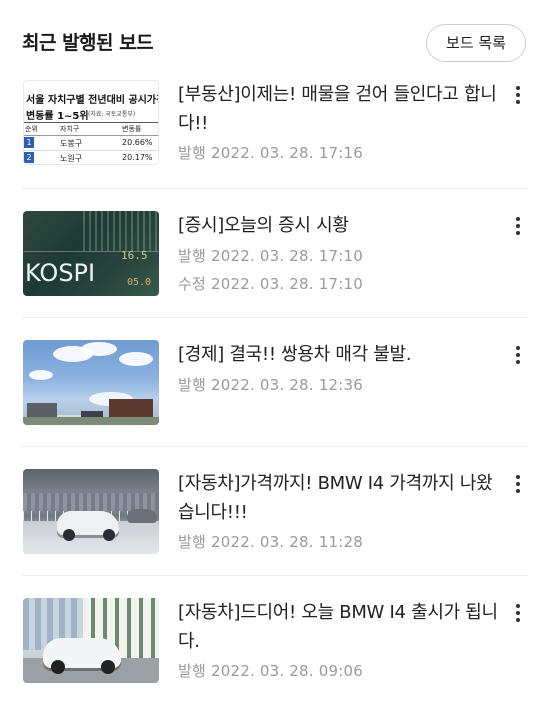  Describe the element at coordinates (270, 671) in the screenshot. I see `article-published-date: 발행 2022. 03. 28. 09:06` at that location.